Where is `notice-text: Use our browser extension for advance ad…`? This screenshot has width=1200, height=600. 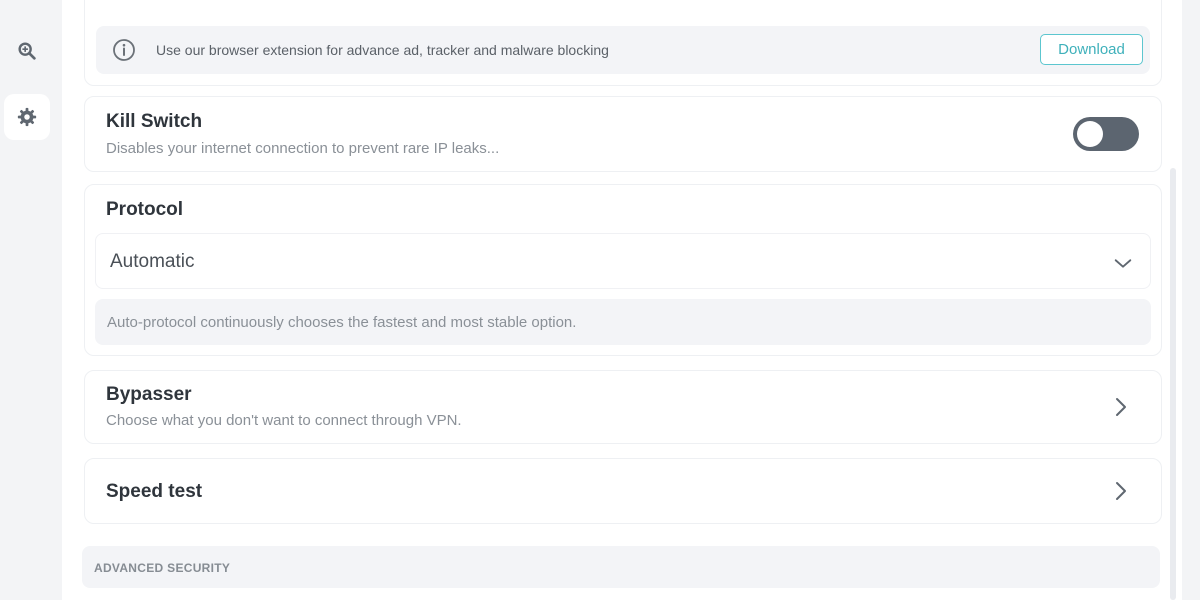
notice-text: Use our browser extension for advance ad… is located at coordinates (382, 50).